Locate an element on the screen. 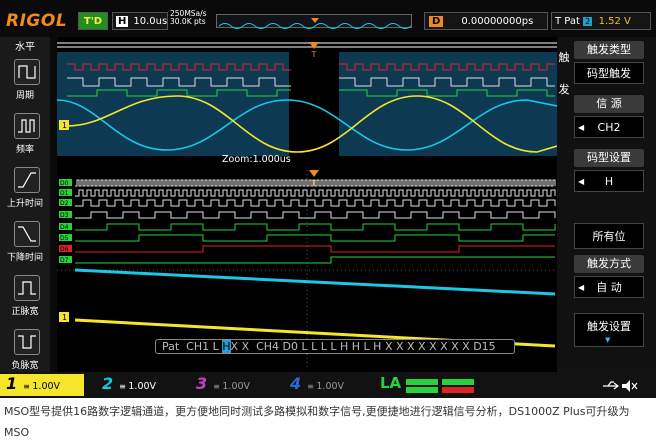 The height and width of the screenshot is (443, 656). la-channel-indicators is located at coordinates (440, 385).